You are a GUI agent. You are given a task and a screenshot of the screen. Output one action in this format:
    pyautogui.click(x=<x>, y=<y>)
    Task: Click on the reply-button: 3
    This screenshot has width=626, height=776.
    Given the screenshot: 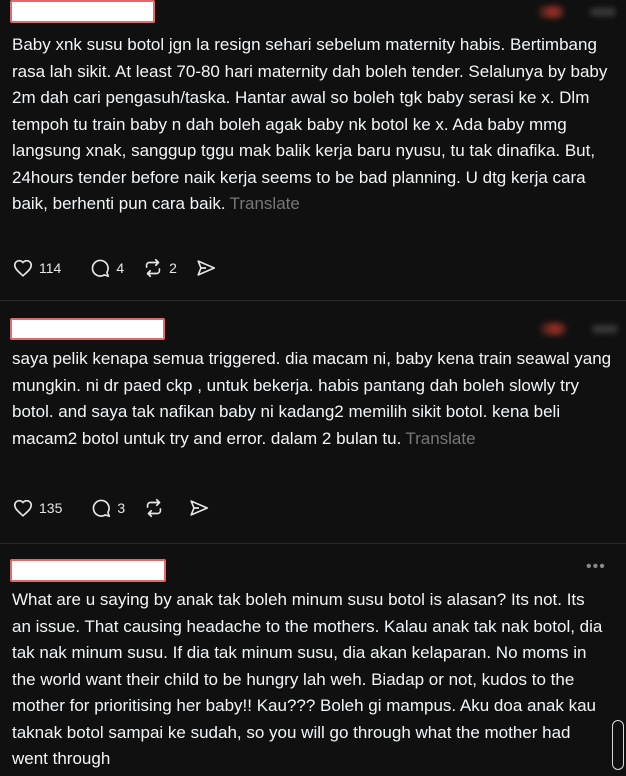 What is the action you would take?
    pyautogui.click(x=107, y=508)
    